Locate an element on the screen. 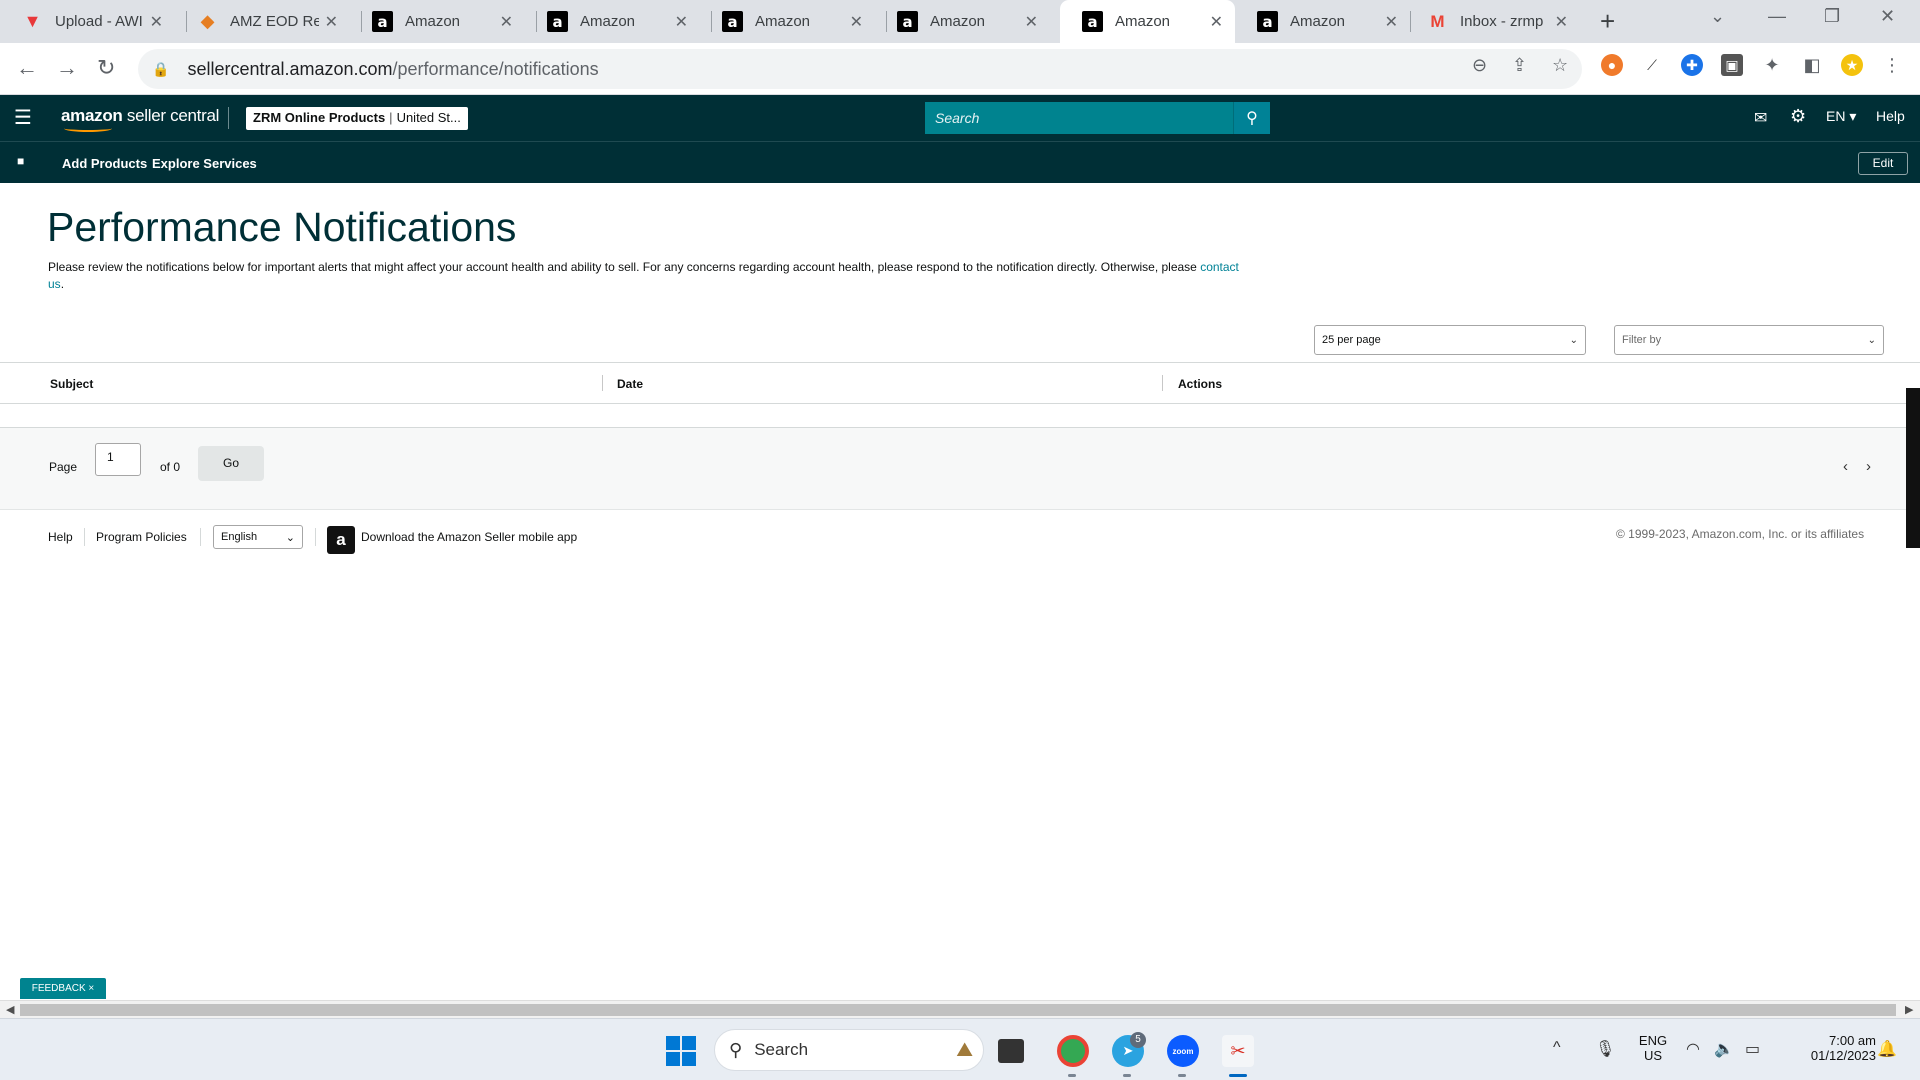 The image size is (1920, 1080). amazon-app-icon: a is located at coordinates (341, 540).